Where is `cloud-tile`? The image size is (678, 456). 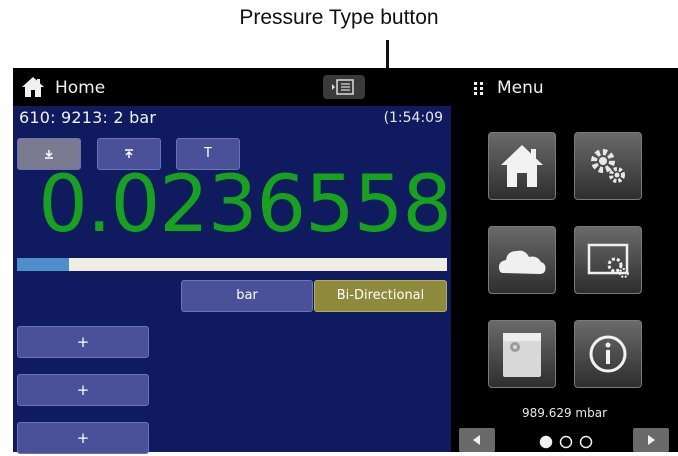 cloud-tile is located at coordinates (522, 260).